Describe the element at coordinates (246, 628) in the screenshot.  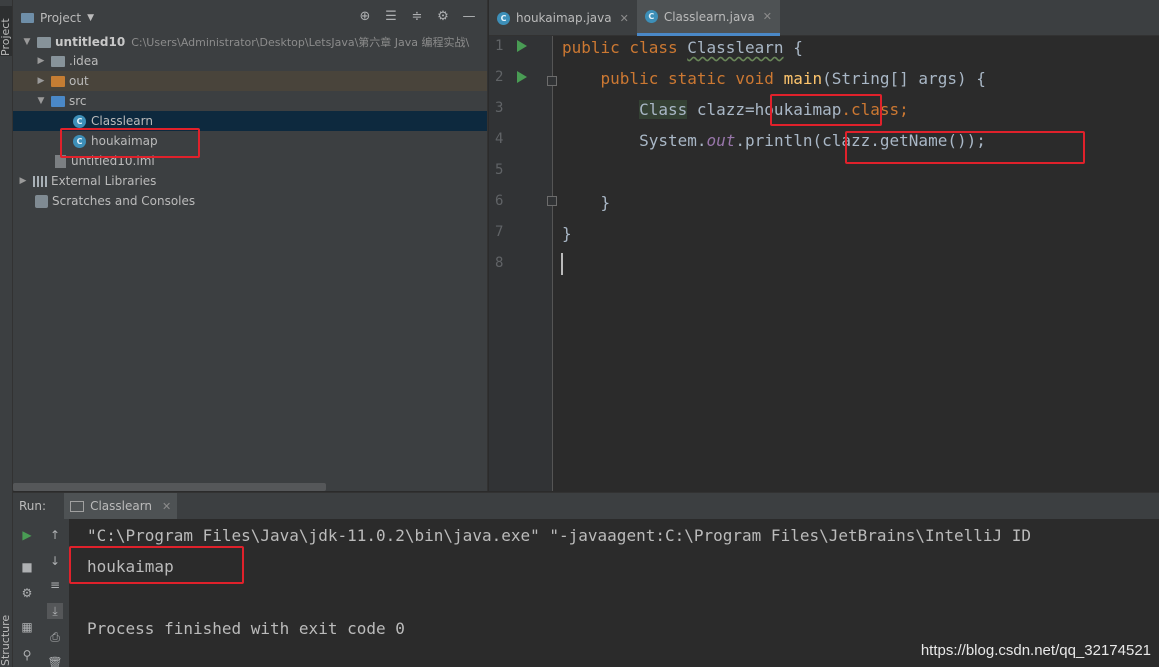
I see `console-line: Process finished with exit code 0` at that location.